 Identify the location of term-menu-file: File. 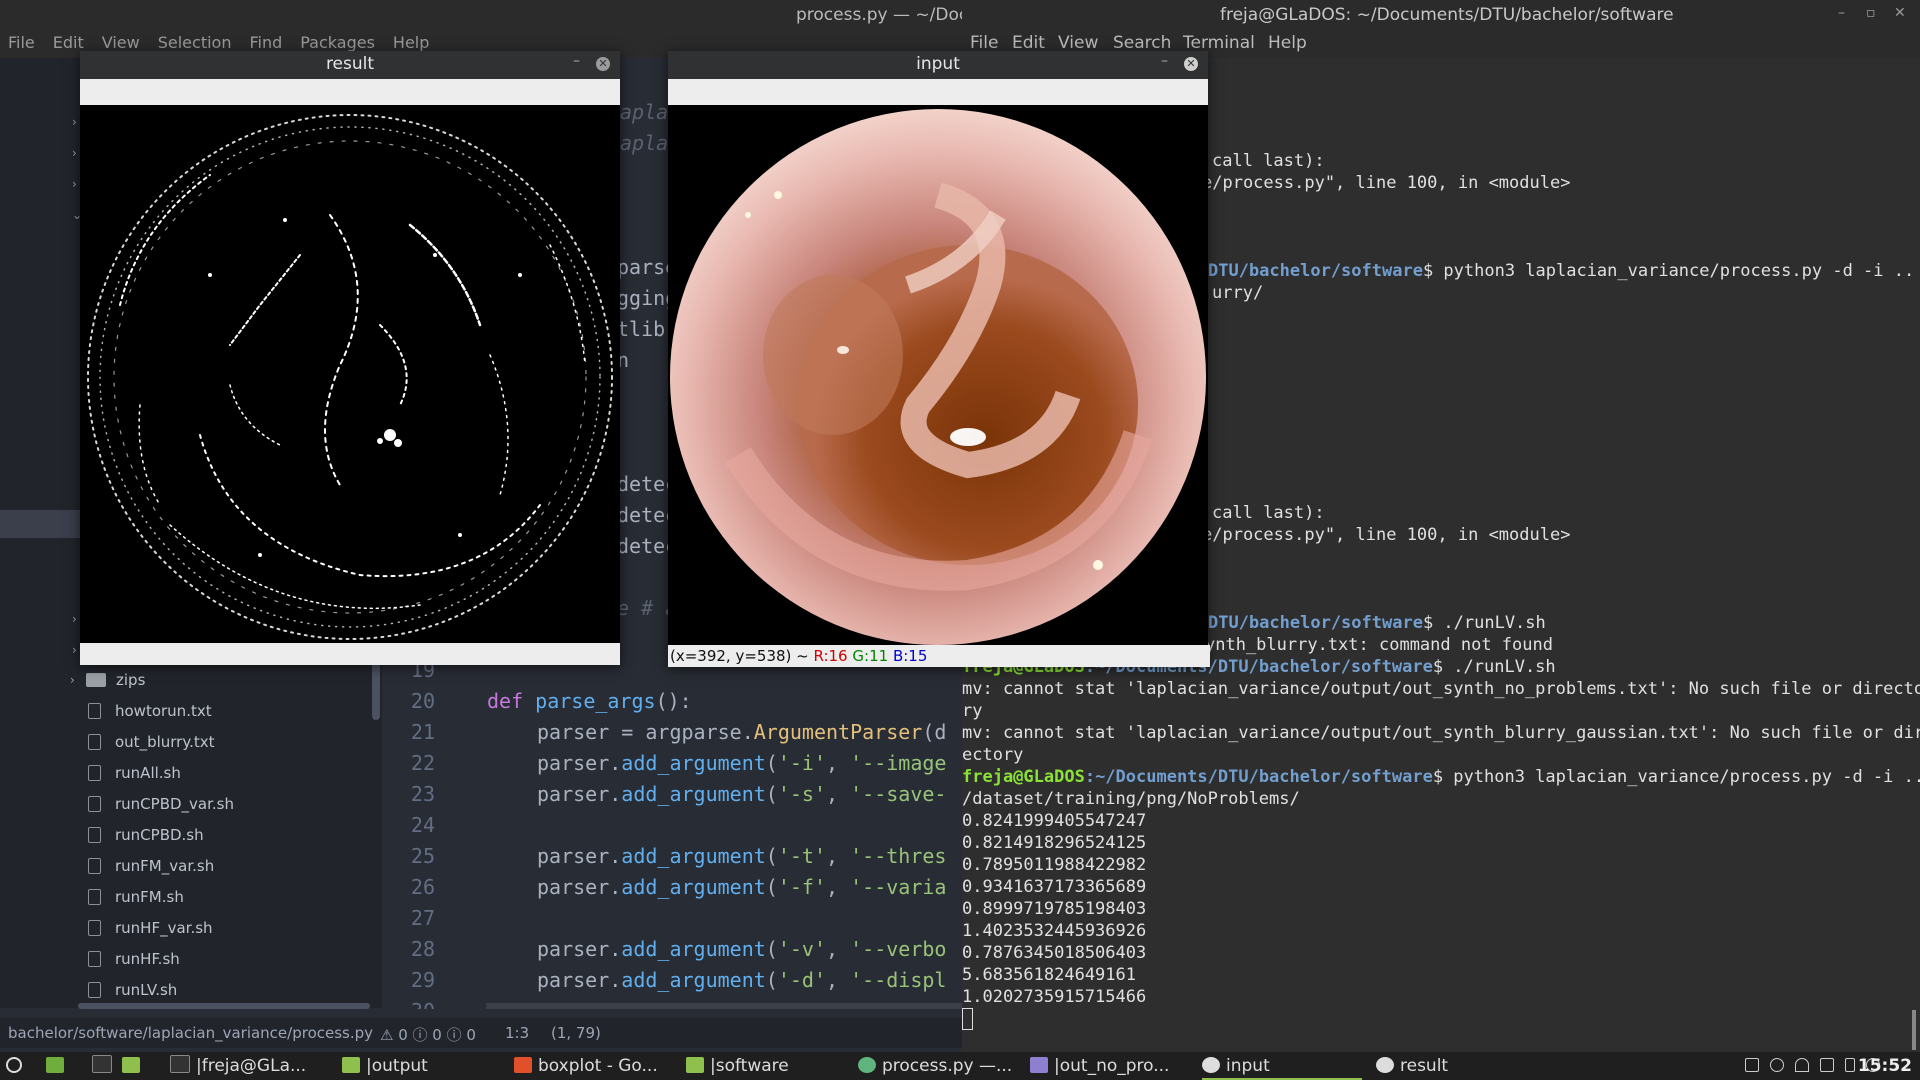
(984, 43).